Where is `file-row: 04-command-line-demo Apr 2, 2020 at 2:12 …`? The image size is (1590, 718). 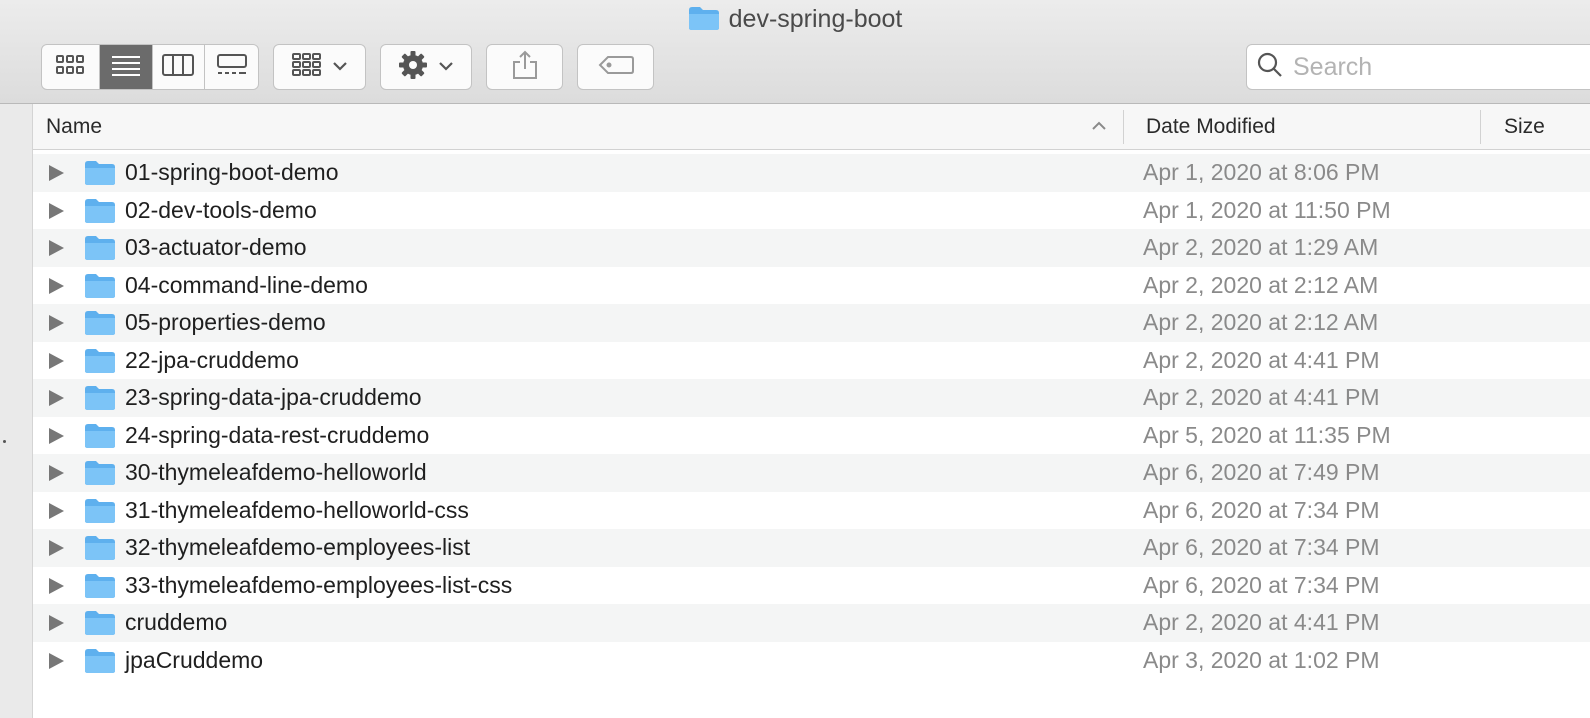
file-row: 04-command-line-demo Apr 2, 2020 at 2:12 … is located at coordinates (811, 286).